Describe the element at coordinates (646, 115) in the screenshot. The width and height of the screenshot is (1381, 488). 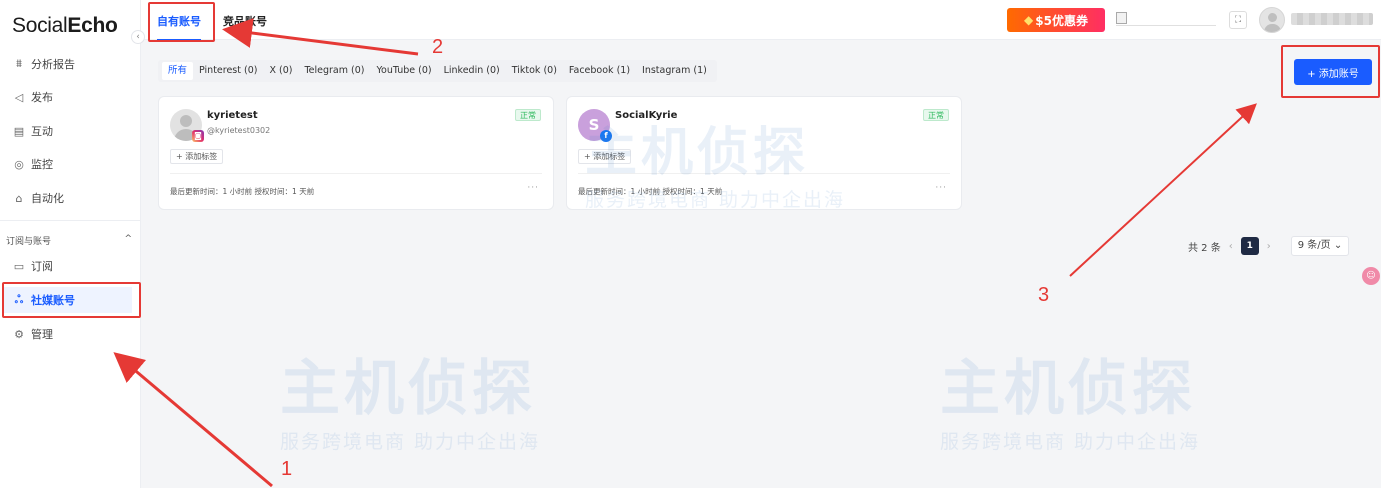
I see `account-name: SocialKyrie` at that location.